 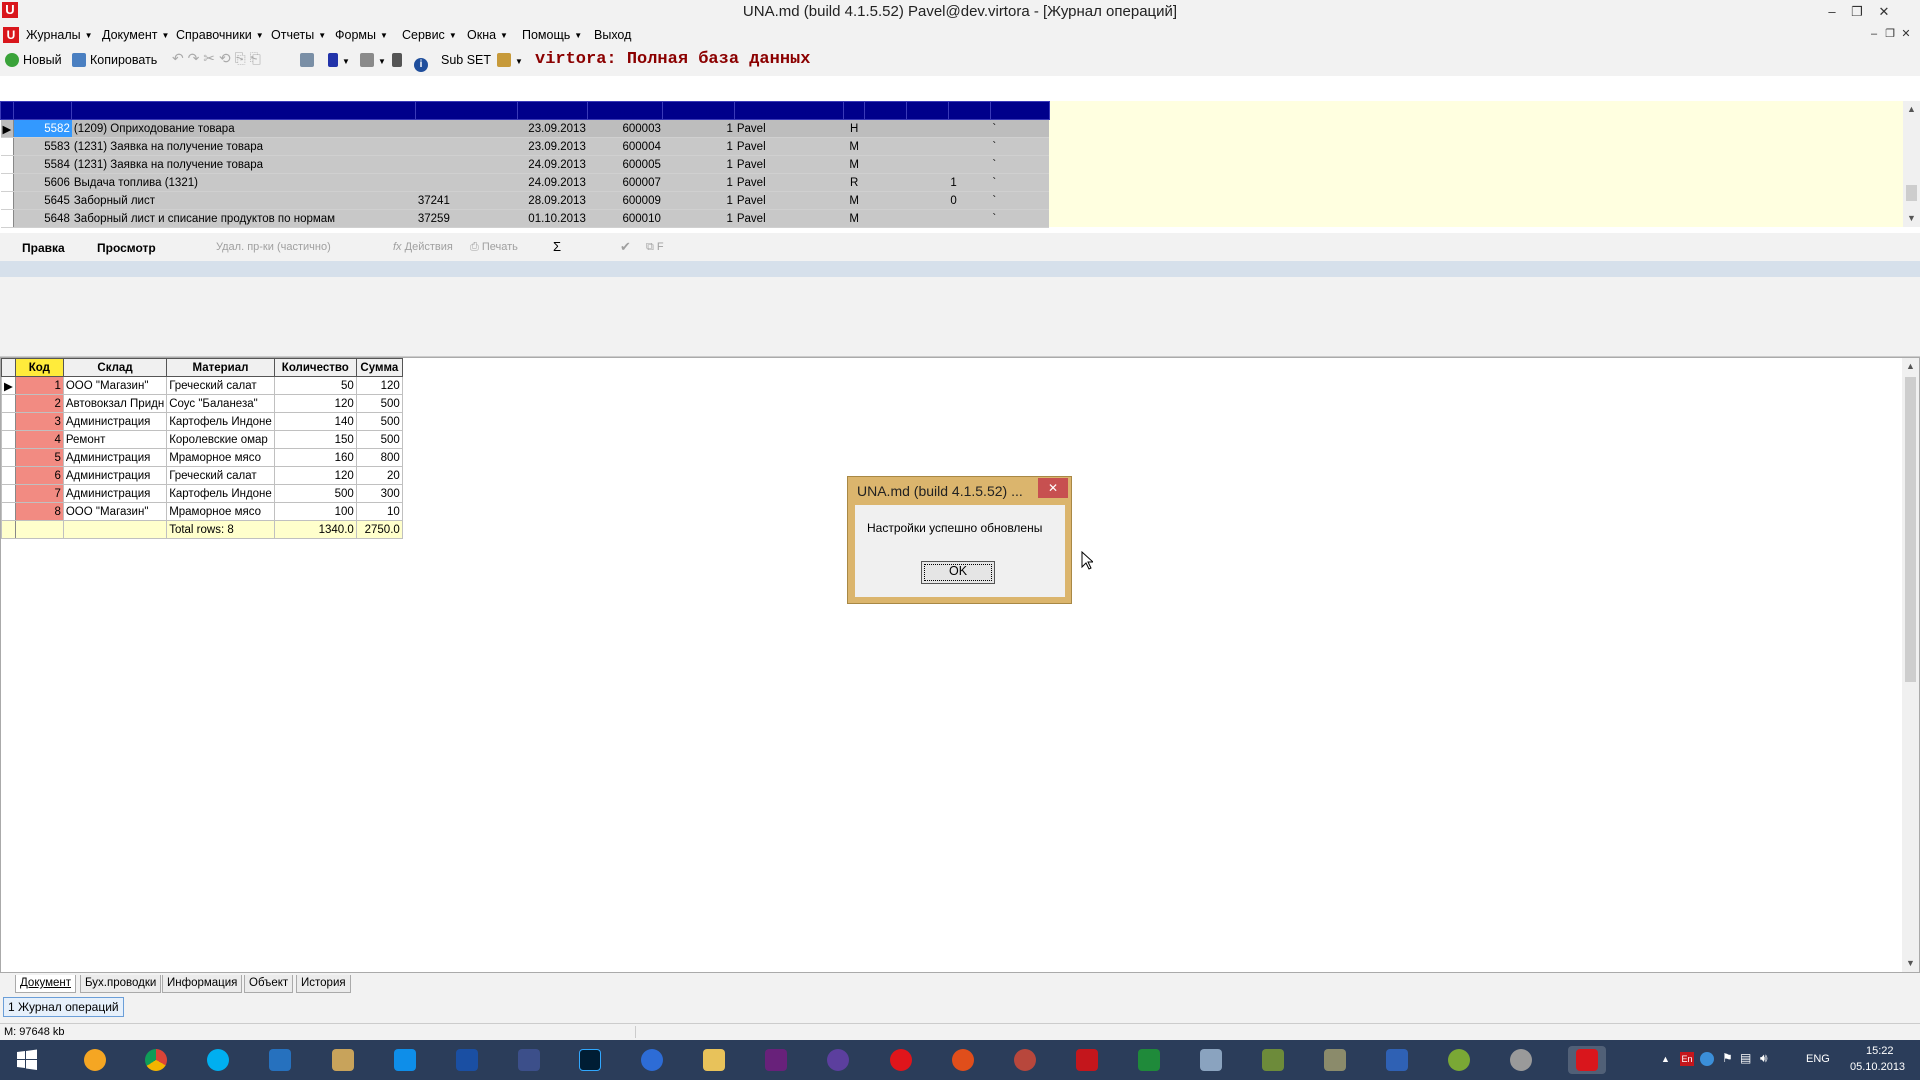 What do you see at coordinates (838, 1060) in the screenshot?
I see `taskbar-eclipse` at bounding box center [838, 1060].